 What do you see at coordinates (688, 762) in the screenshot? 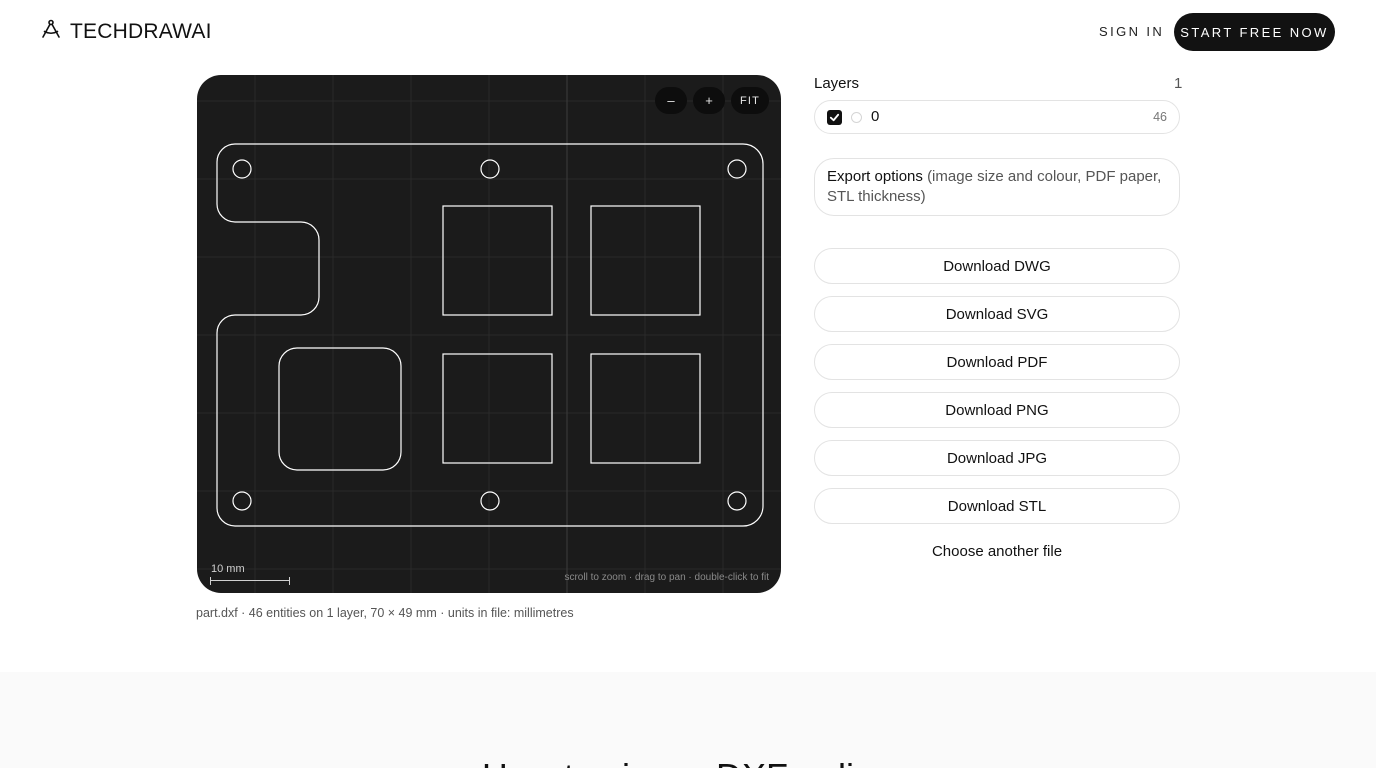
I see `section-title: How to view a DXF online` at bounding box center [688, 762].